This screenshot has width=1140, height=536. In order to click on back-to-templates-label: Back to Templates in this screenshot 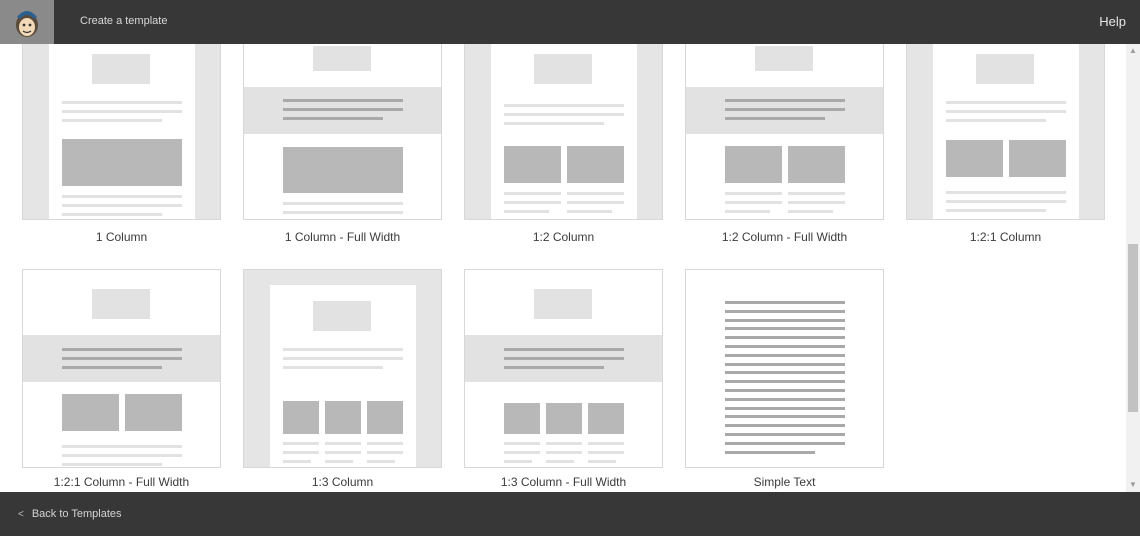, I will do `click(76, 514)`.